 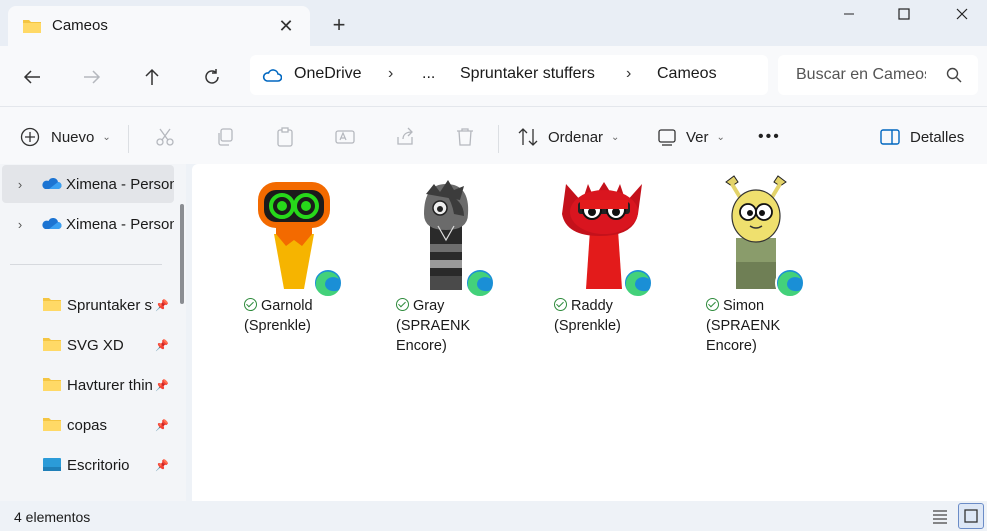 I want to click on arrow-left-icon, so click(x=31, y=77).